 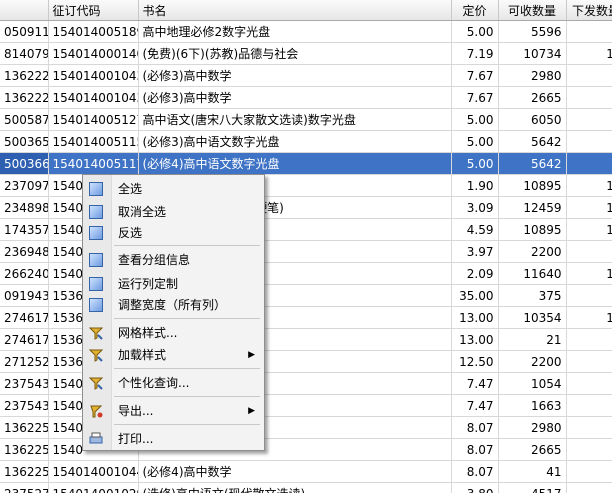 I want to click on menu-item-label: 加载样式, so click(x=142, y=355).